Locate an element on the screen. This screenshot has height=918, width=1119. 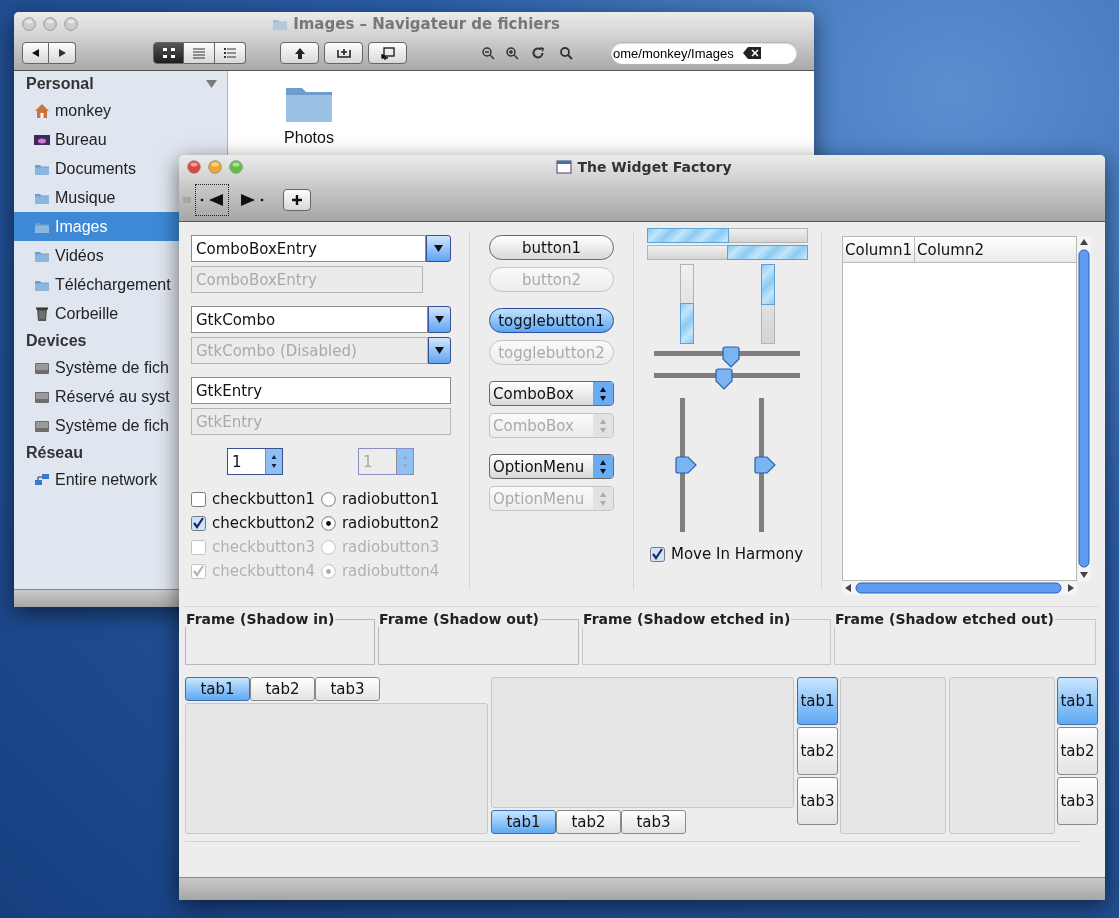
frame-label: Frame (Shadow etched out) is located at coordinates (944, 619).